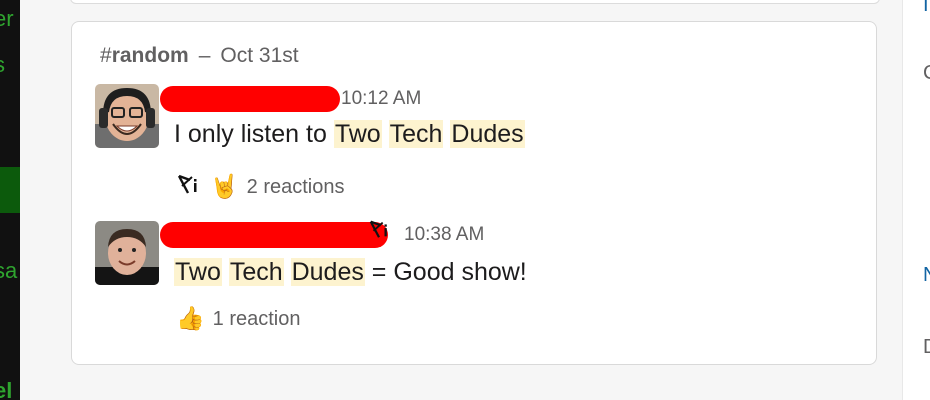 The image size is (930, 400). I want to click on message-text: Two Tech Dudes = Good show!, so click(350, 272).